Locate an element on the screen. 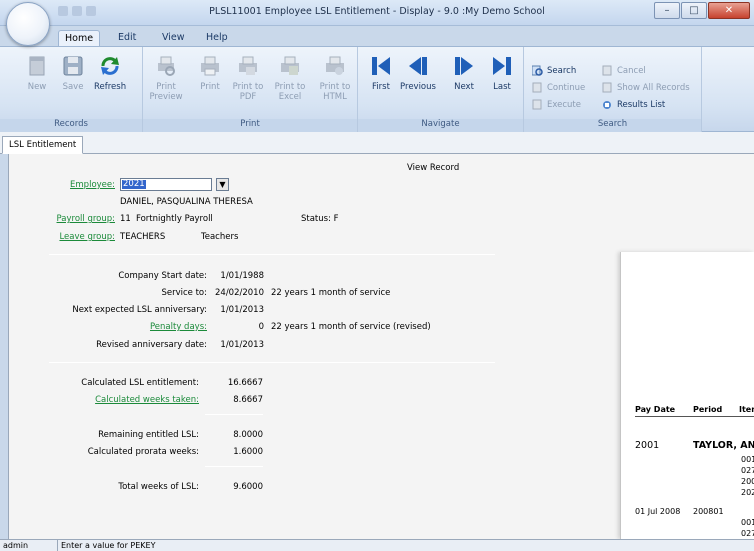 This screenshot has height=551, width=754. previous-label: Previous is located at coordinates (418, 87).